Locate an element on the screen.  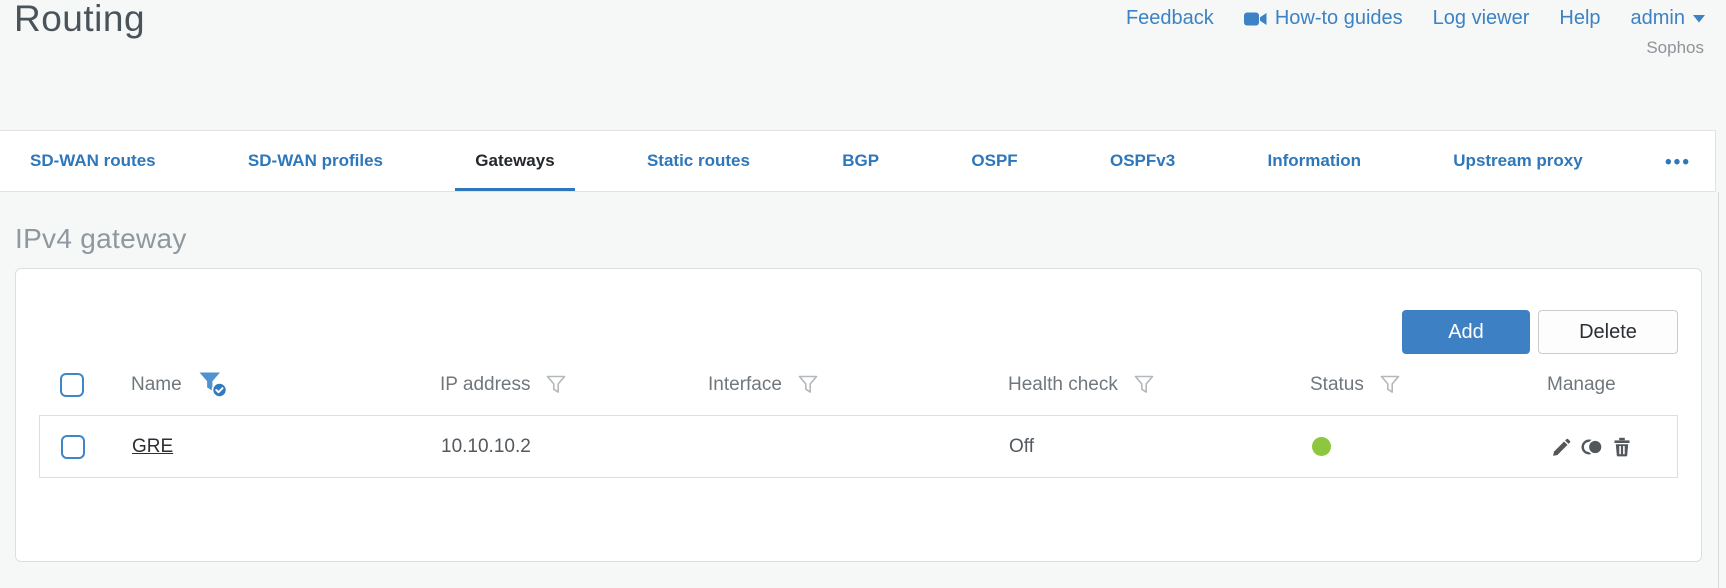
column-header-ip-address: IP address is located at coordinates (485, 384).